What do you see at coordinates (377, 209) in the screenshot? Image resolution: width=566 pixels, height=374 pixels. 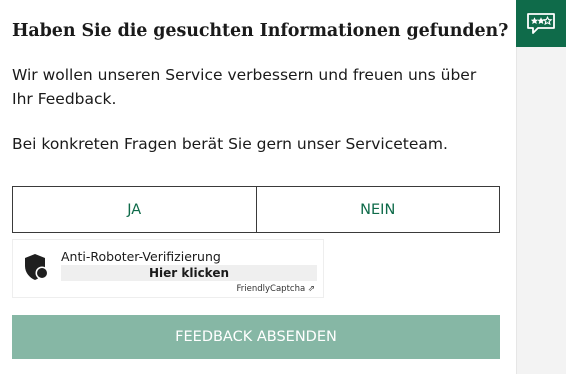 I see `no-button: NEIN` at bounding box center [377, 209].